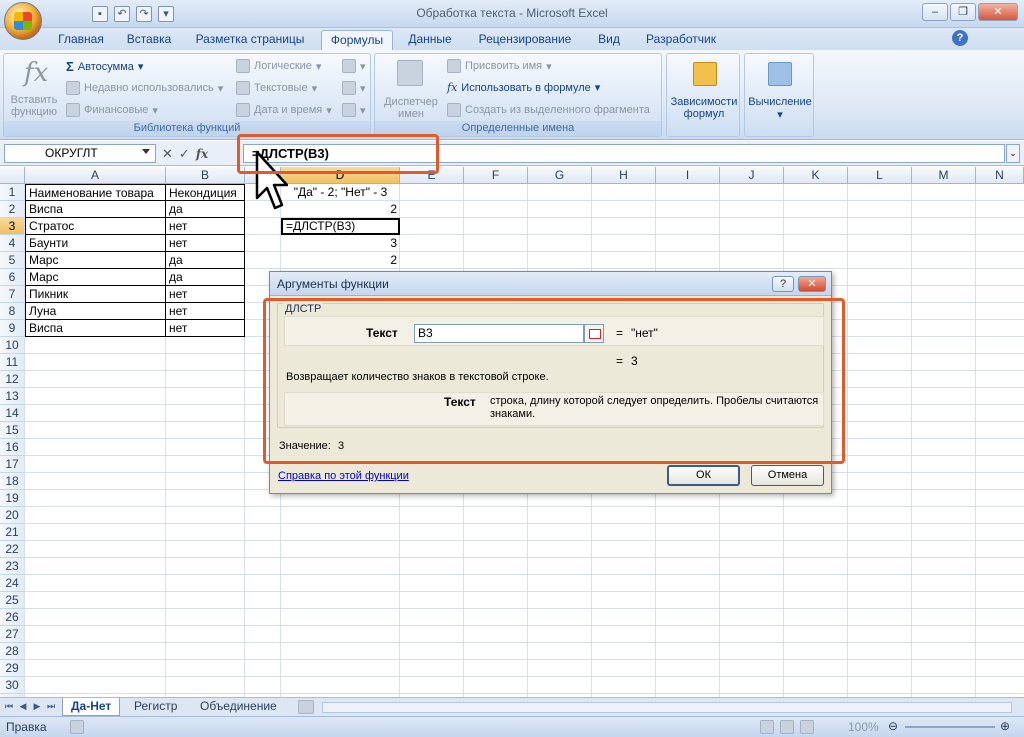 The image size is (1024, 737). What do you see at coordinates (284, 110) in the screenshot?
I see `datetime-button: Дата и время ▾` at bounding box center [284, 110].